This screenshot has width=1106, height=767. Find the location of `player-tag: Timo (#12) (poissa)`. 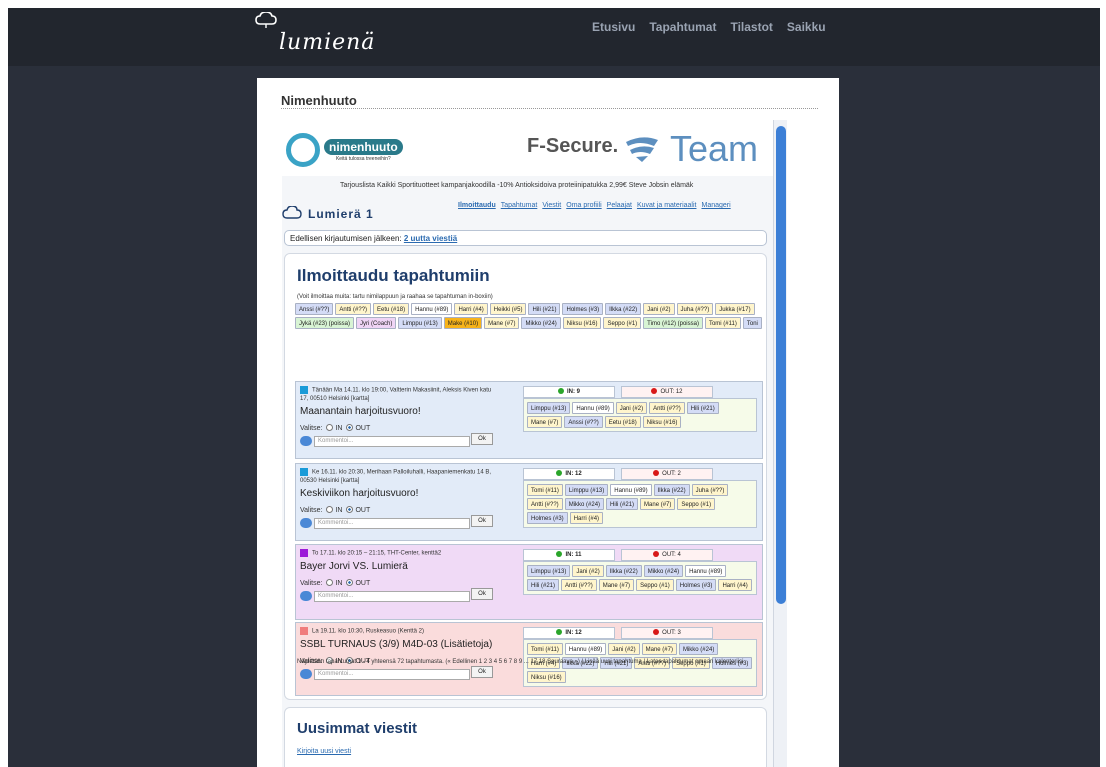

player-tag: Timo (#12) (poissa) is located at coordinates (673, 323).